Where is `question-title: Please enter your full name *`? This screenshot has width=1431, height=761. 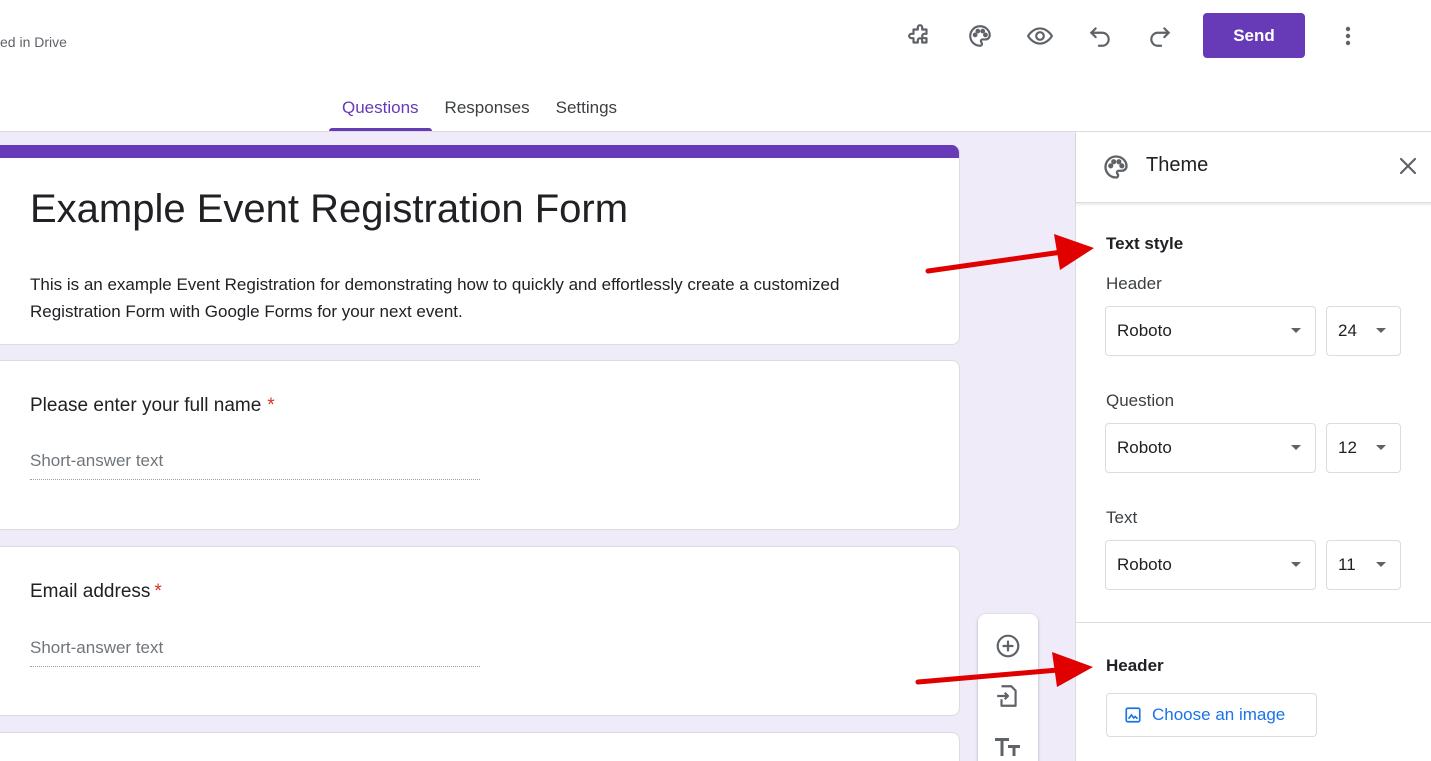
question-title: Please enter your full name * is located at coordinates (152, 405).